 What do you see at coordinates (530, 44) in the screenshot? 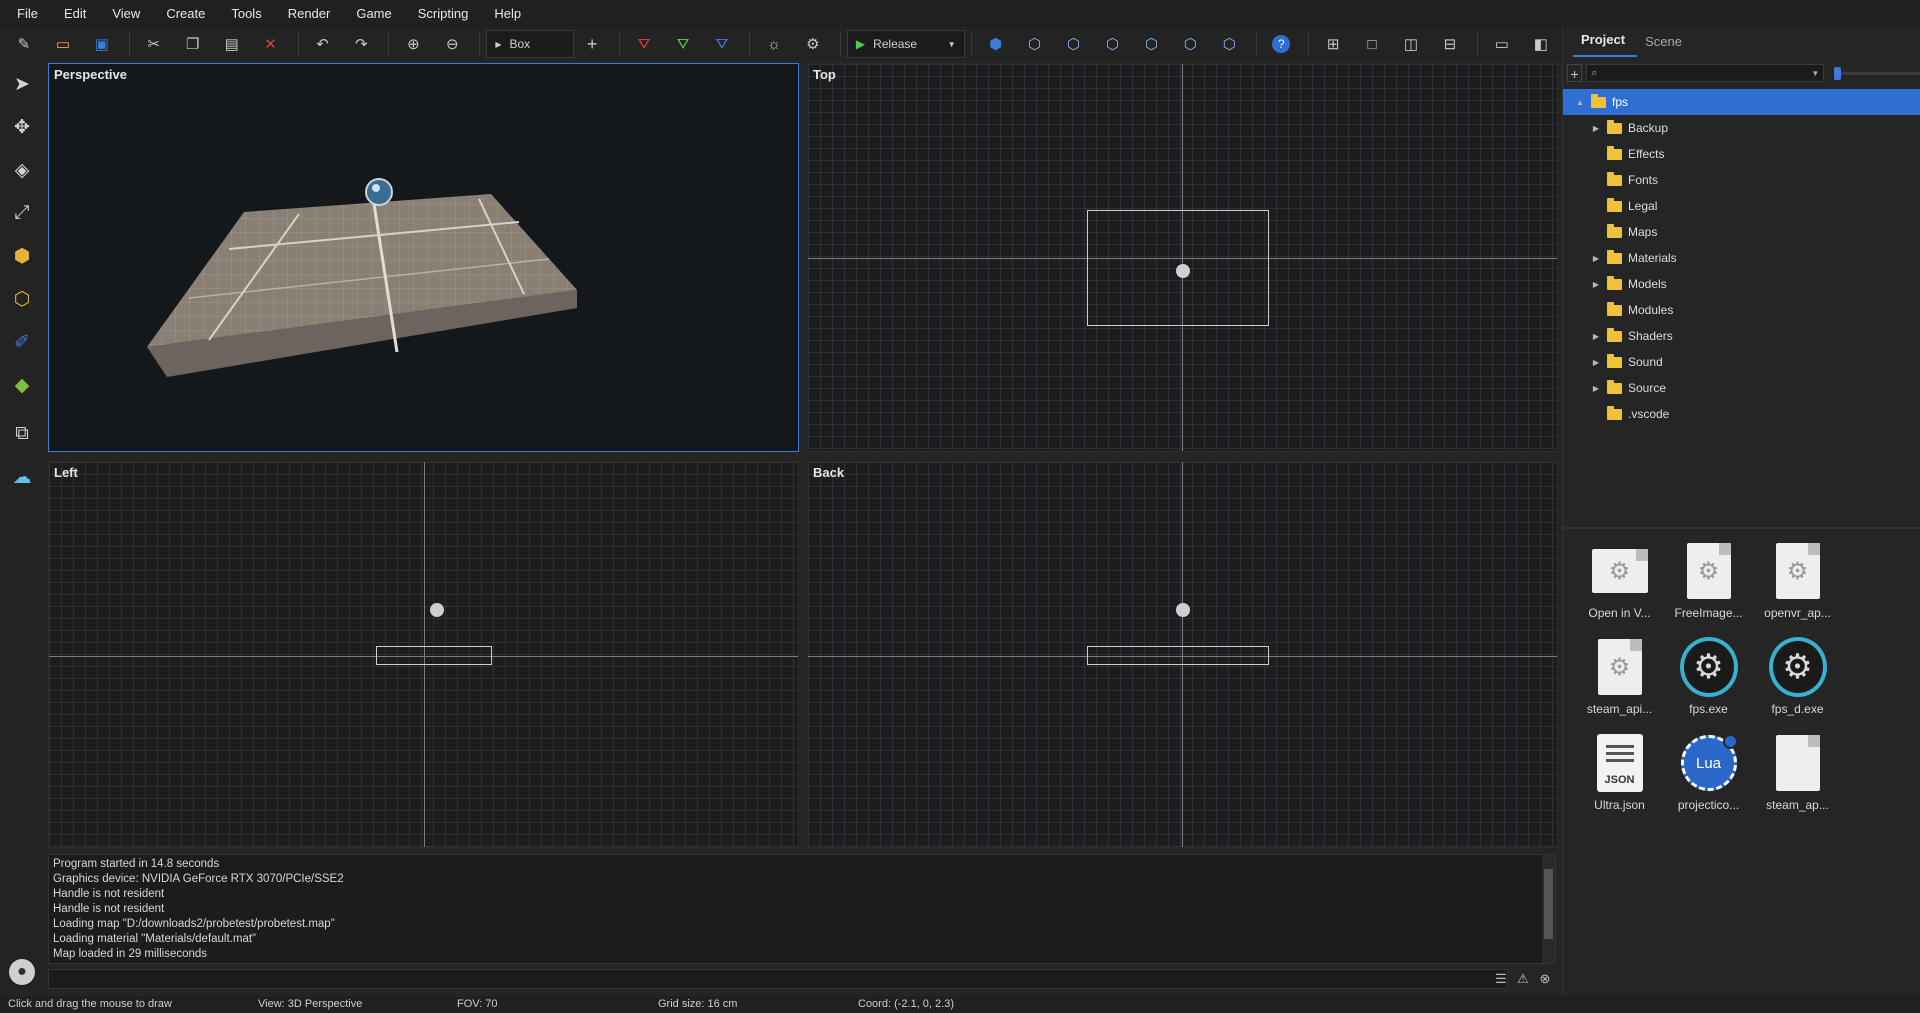
I see `primitive-dropdown: ▶ Box` at bounding box center [530, 44].